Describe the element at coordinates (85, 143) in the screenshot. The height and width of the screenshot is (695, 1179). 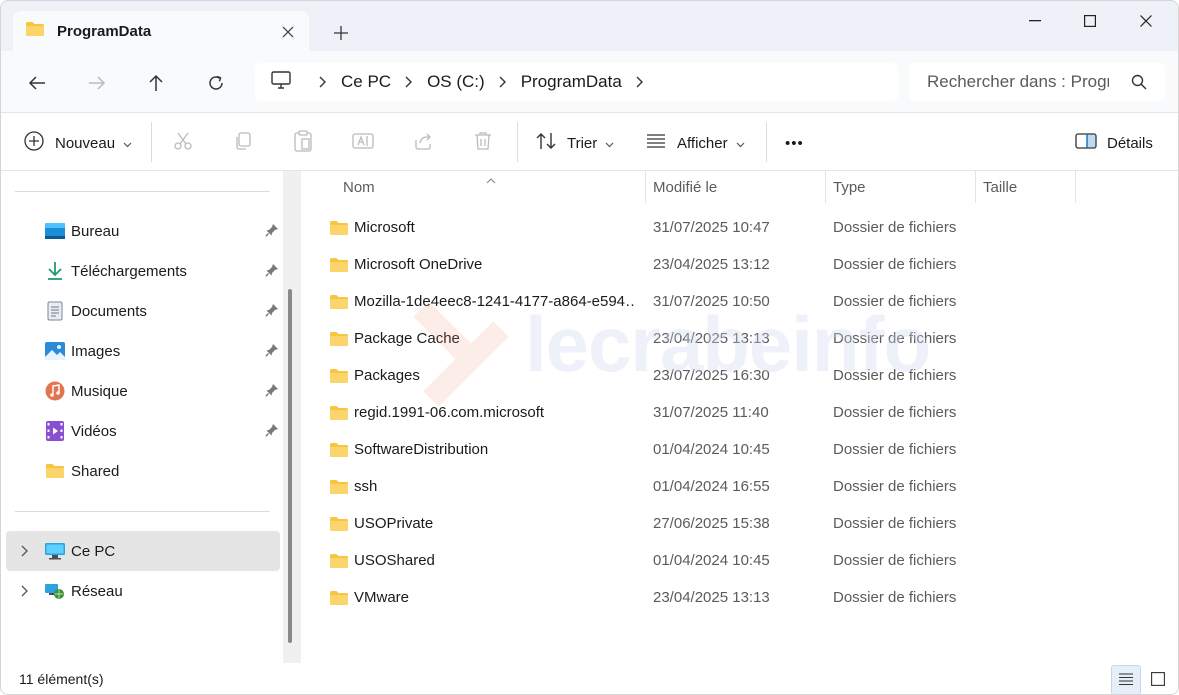
I see `new-label: Nouveau` at that location.